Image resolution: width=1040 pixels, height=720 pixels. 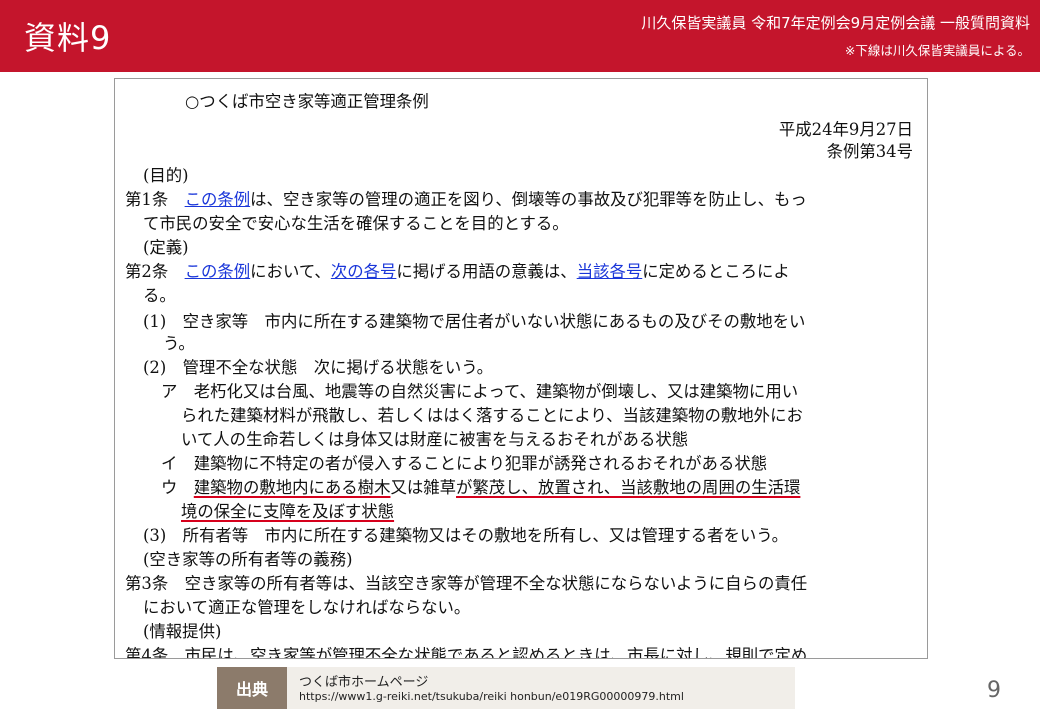 I want to click on meeting-title: 川久保皆実議員 令和7年定例会9月定例会議 一般質問資料, so click(x=835, y=23).